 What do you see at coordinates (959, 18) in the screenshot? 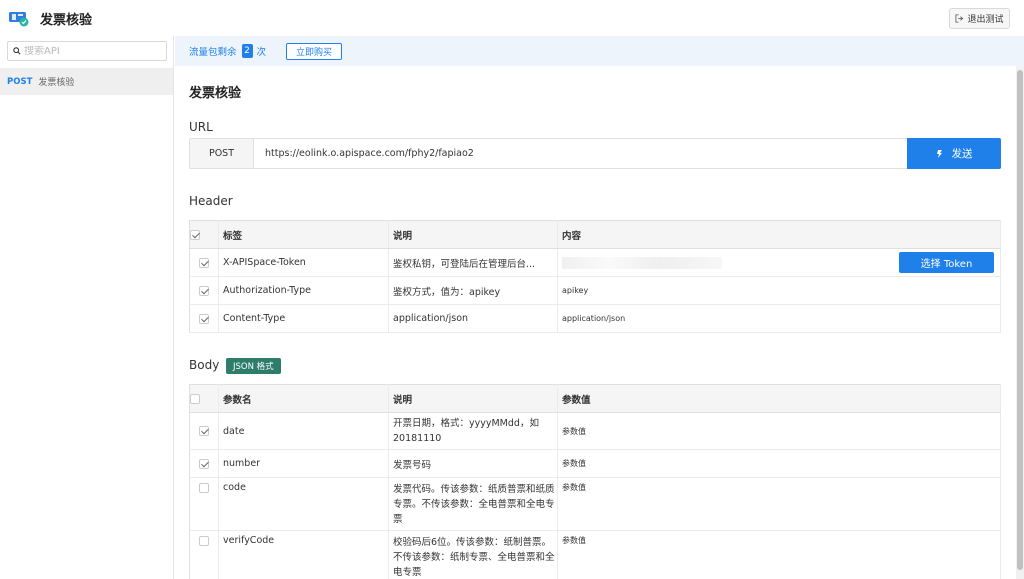
I see `logout-icon` at bounding box center [959, 18].